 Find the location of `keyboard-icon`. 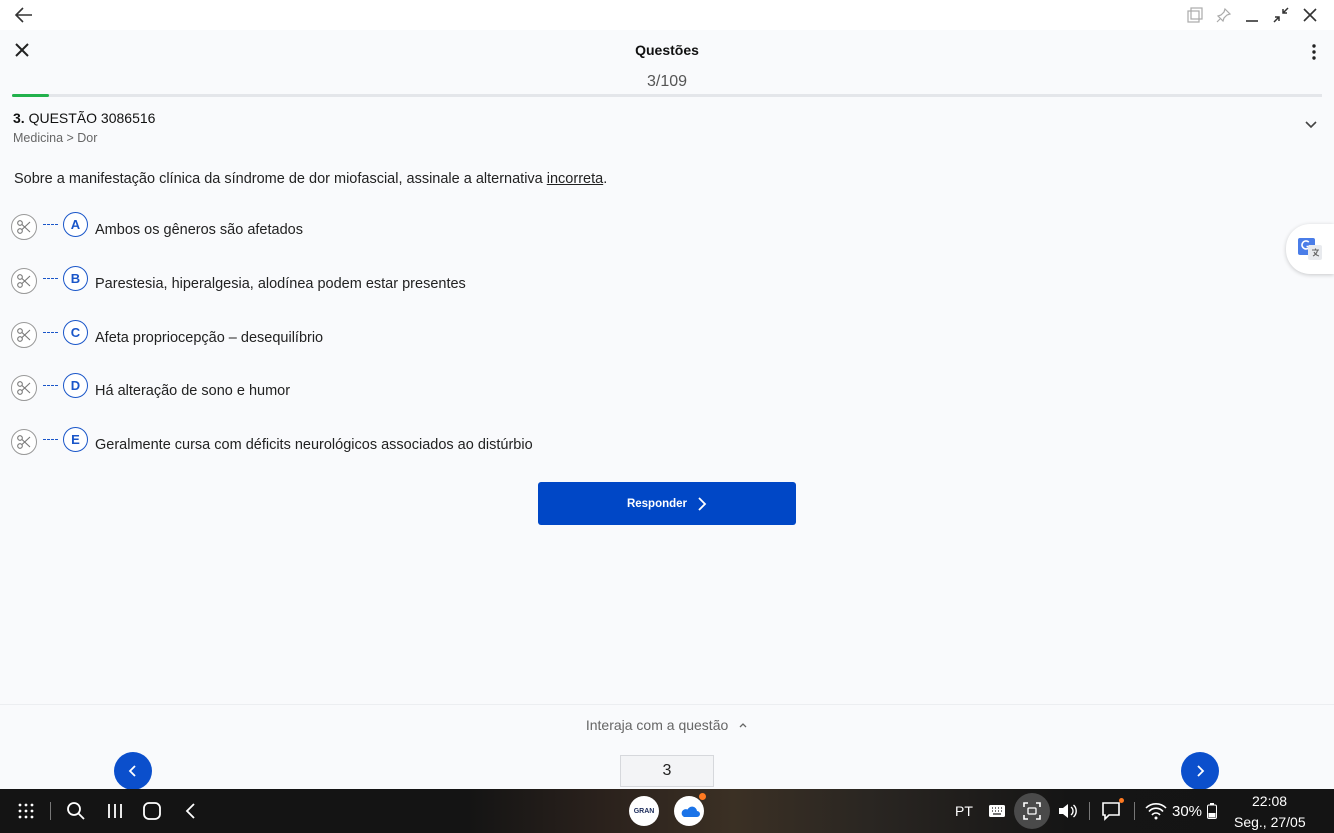

keyboard-icon is located at coordinates (997, 811).